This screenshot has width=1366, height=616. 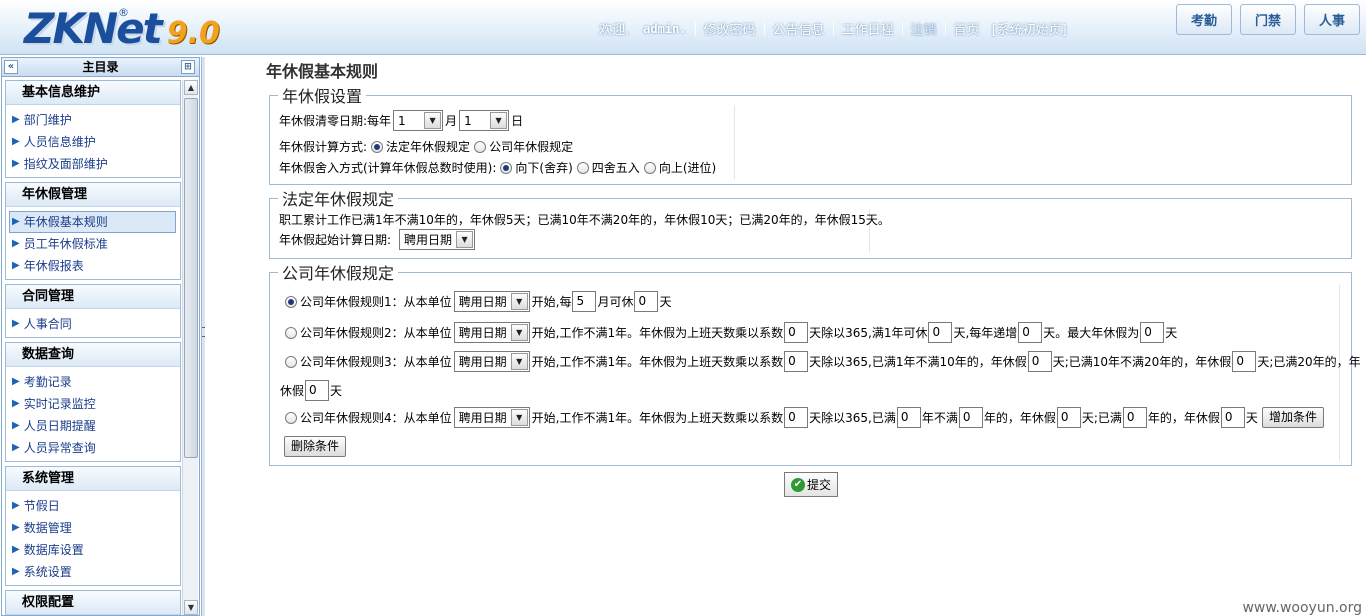 I want to click on round-down-label: 向下(舍弃), so click(x=543, y=167).